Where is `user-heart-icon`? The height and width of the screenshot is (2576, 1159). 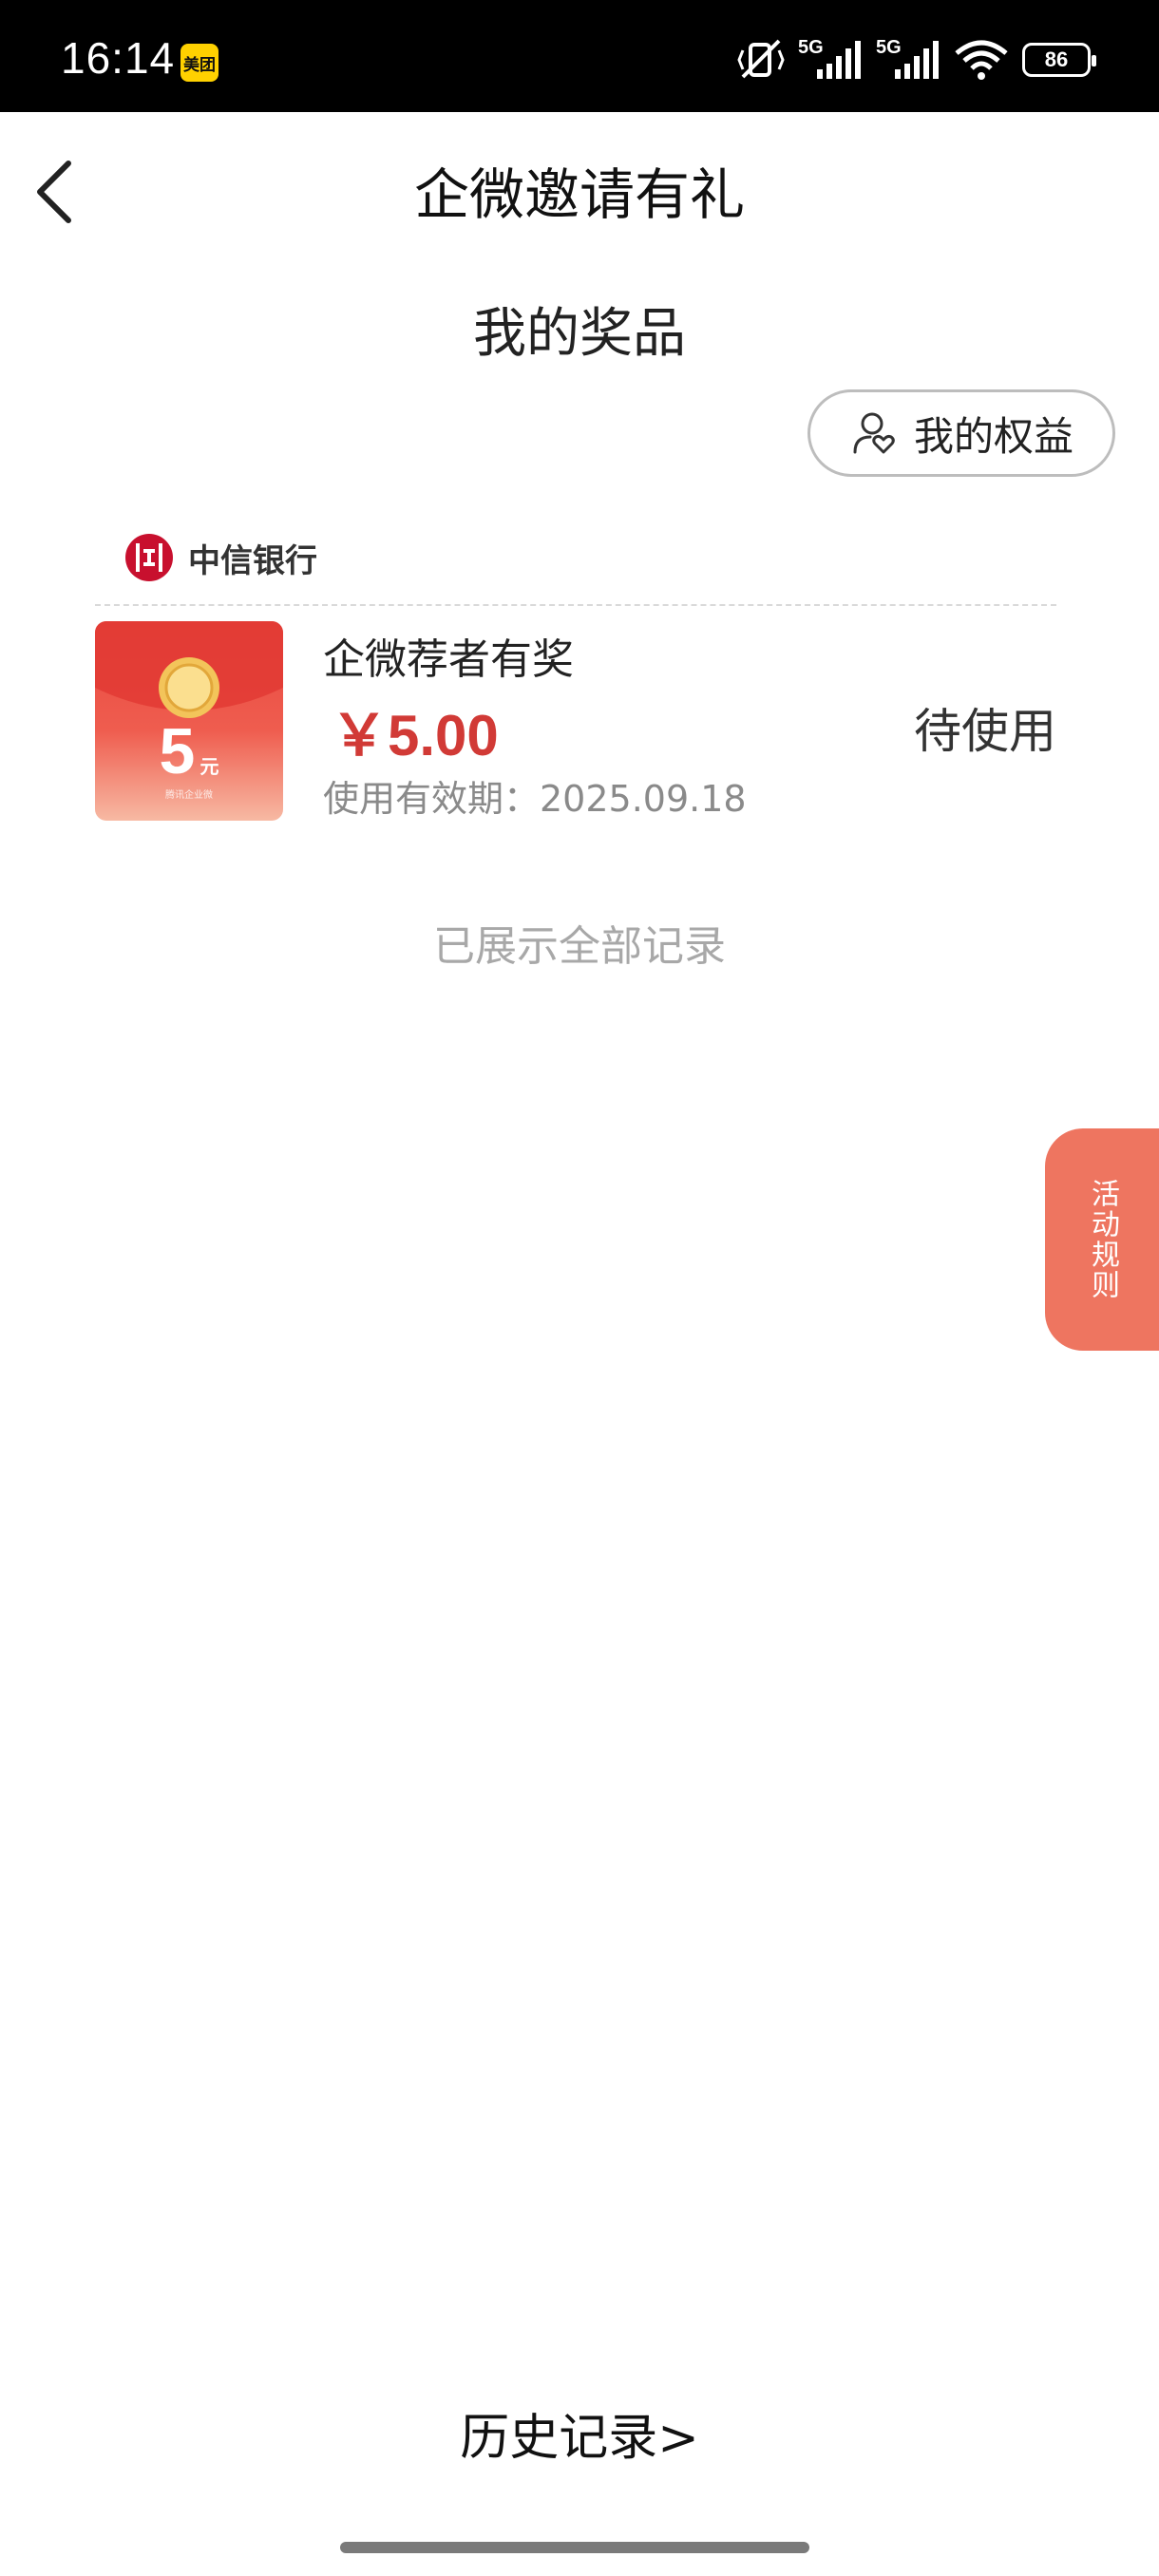 user-heart-icon is located at coordinates (874, 433).